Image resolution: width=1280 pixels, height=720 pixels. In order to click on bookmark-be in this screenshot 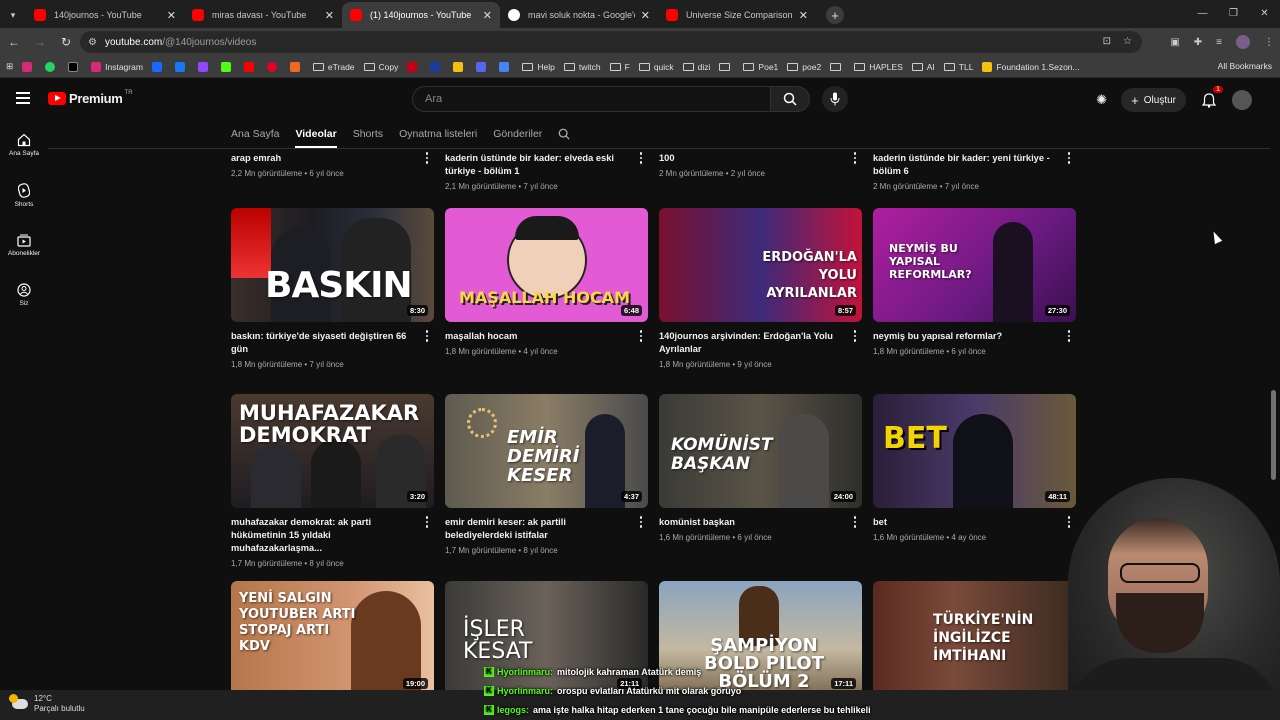, I will do `click(158, 66)`.